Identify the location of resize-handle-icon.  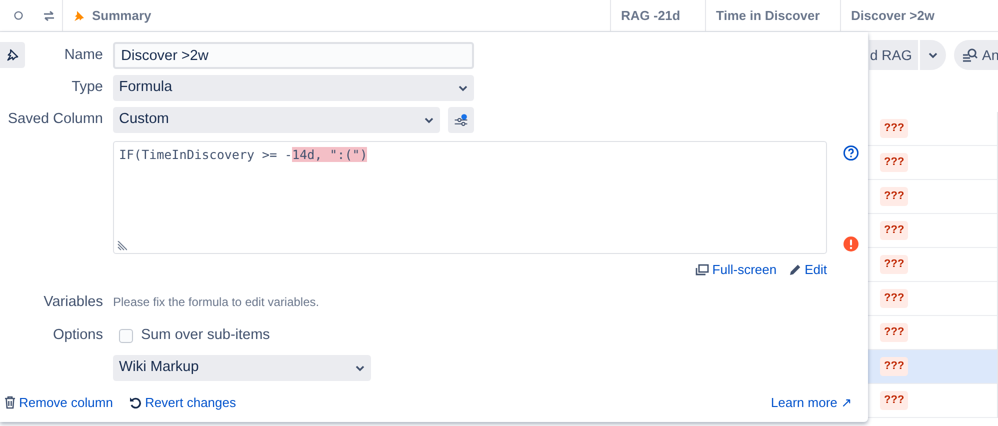
(122, 246).